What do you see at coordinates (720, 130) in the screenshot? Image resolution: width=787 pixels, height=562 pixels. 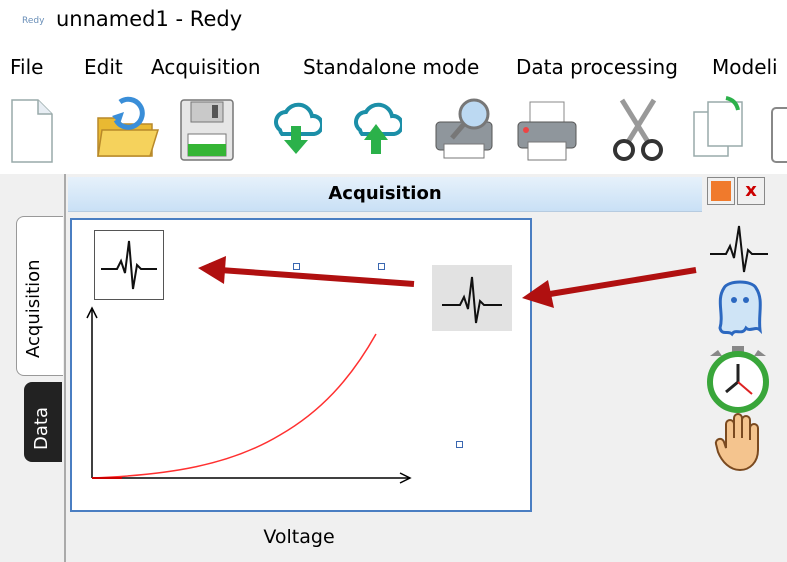 I see `copy-icon` at bounding box center [720, 130].